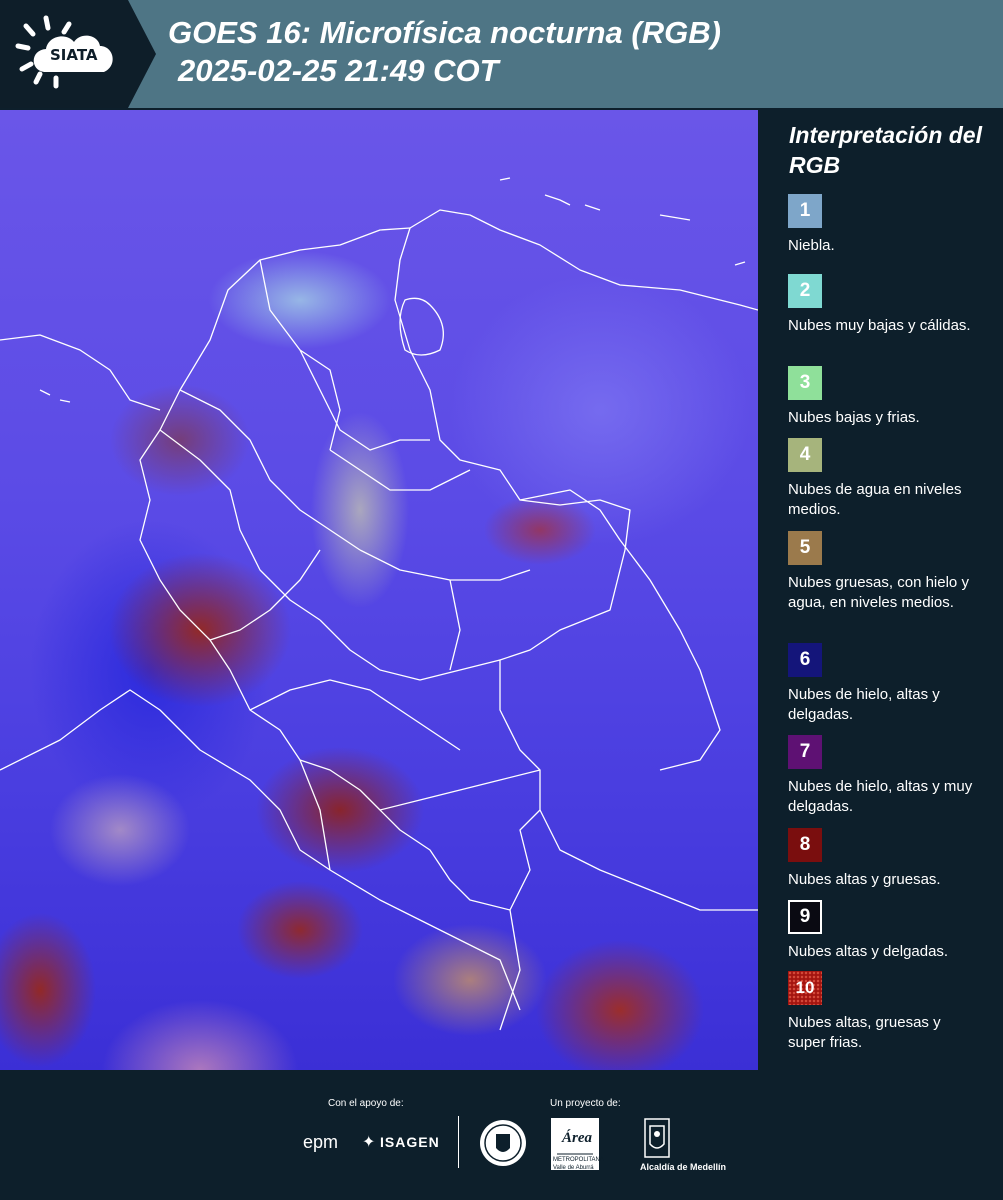 The height and width of the screenshot is (1200, 1003). What do you see at coordinates (805, 211) in the screenshot?
I see `legend-swatch: 1` at bounding box center [805, 211].